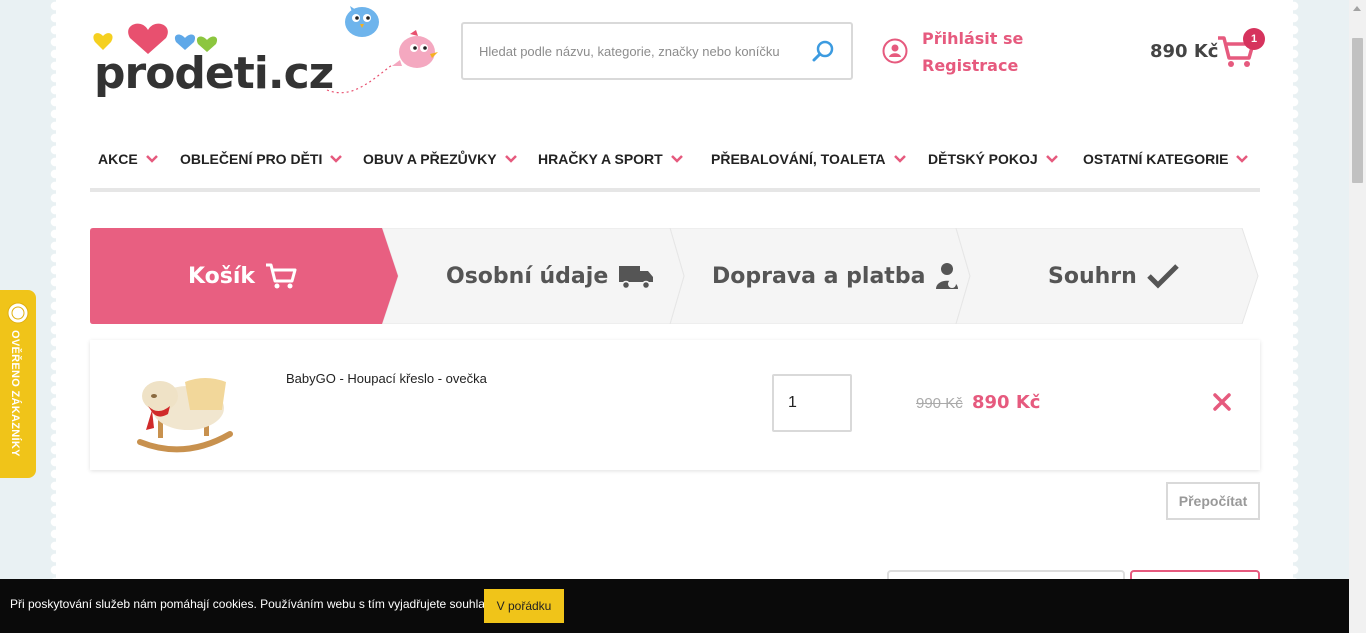  Describe the element at coordinates (1222, 402) in the screenshot. I see `remove-item-icon` at that location.